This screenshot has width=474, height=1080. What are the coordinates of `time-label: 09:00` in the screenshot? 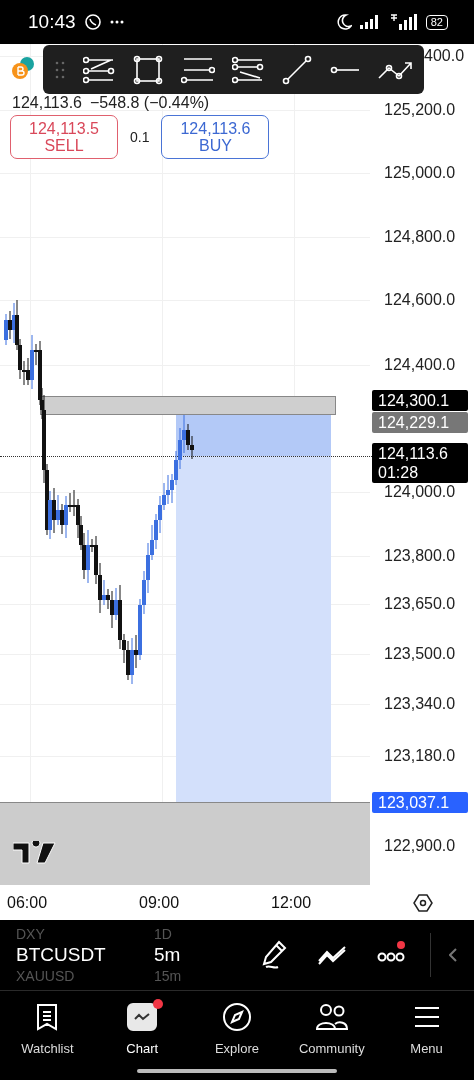 It's located at (159, 903).